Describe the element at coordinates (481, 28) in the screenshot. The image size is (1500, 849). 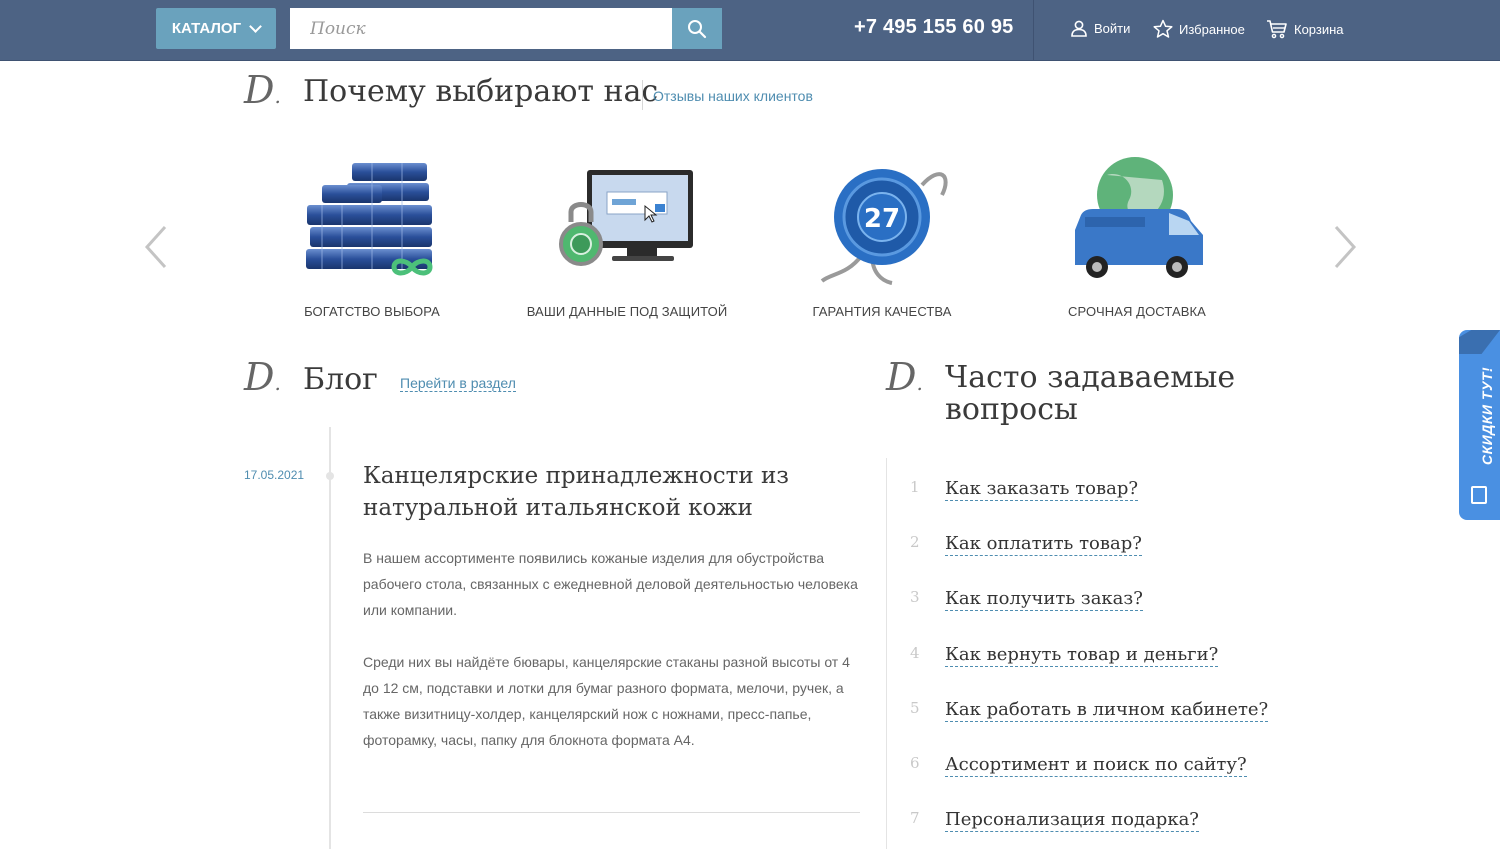
I see `search-input` at that location.